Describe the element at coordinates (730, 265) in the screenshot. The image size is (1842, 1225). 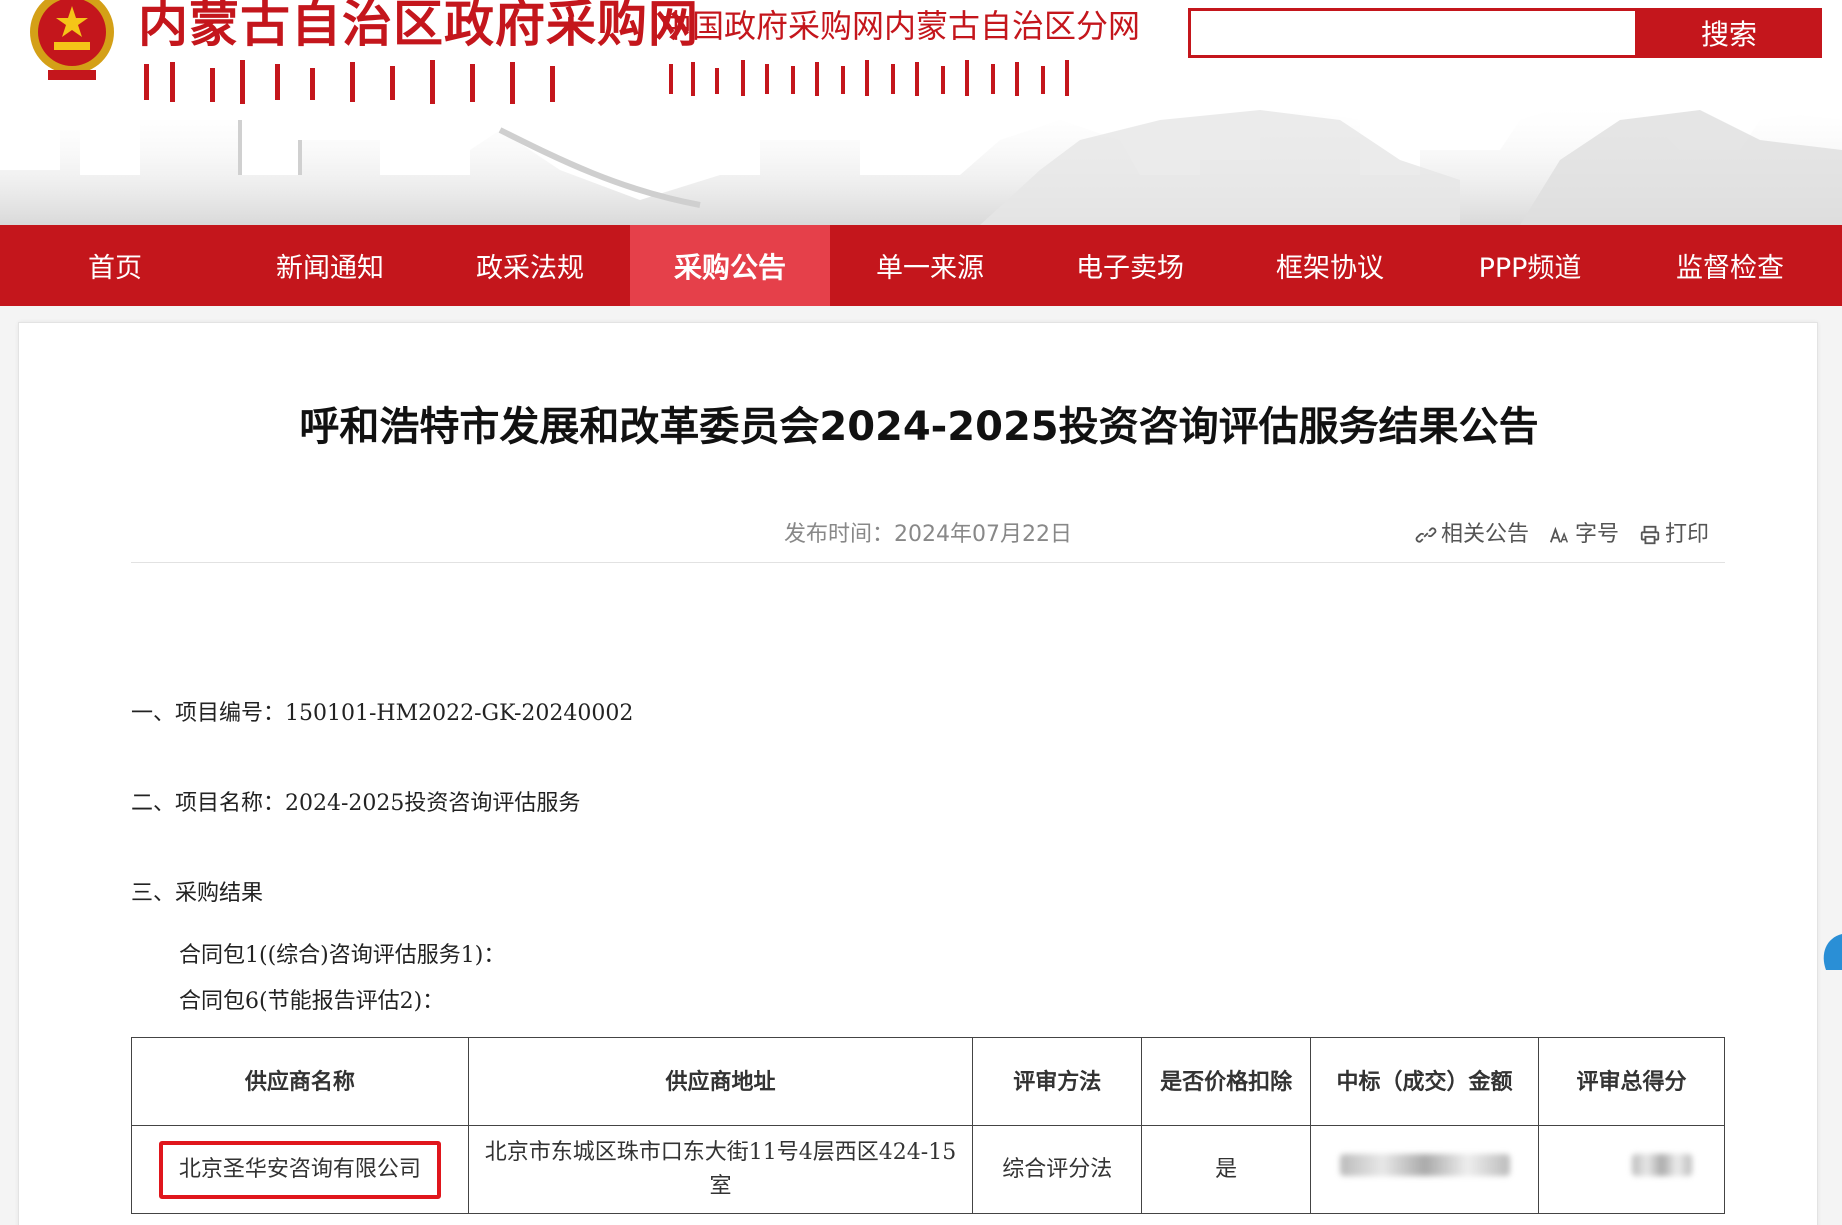
I see `nav-item-procurement-notices: 采购公告` at that location.